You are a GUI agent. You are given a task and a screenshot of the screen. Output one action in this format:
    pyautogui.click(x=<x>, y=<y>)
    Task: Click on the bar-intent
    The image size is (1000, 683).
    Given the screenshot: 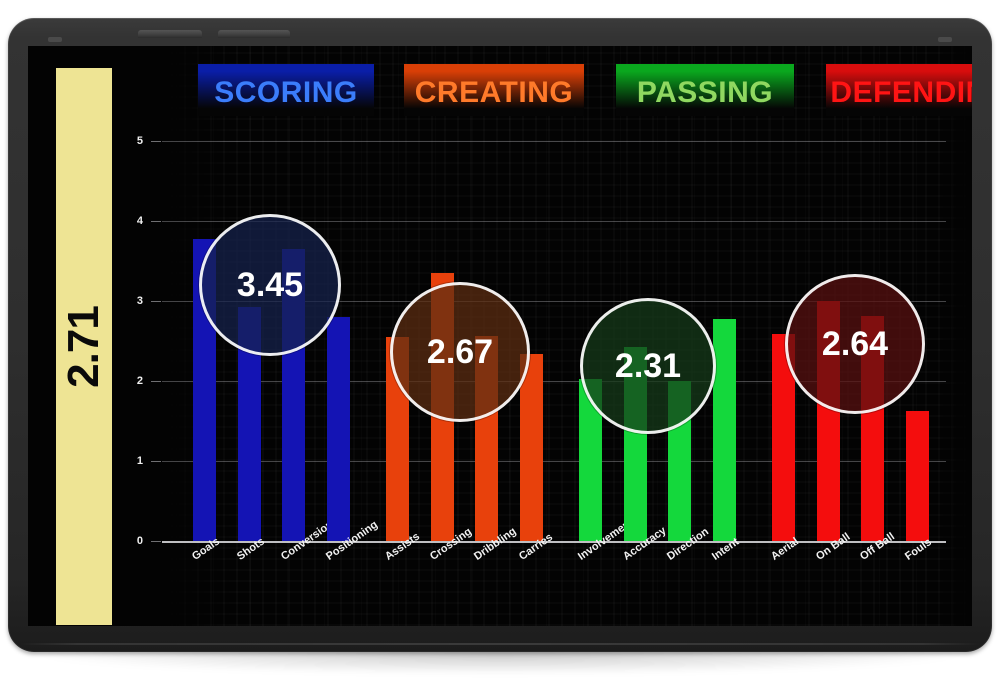 What is the action you would take?
    pyautogui.click(x=724, y=430)
    